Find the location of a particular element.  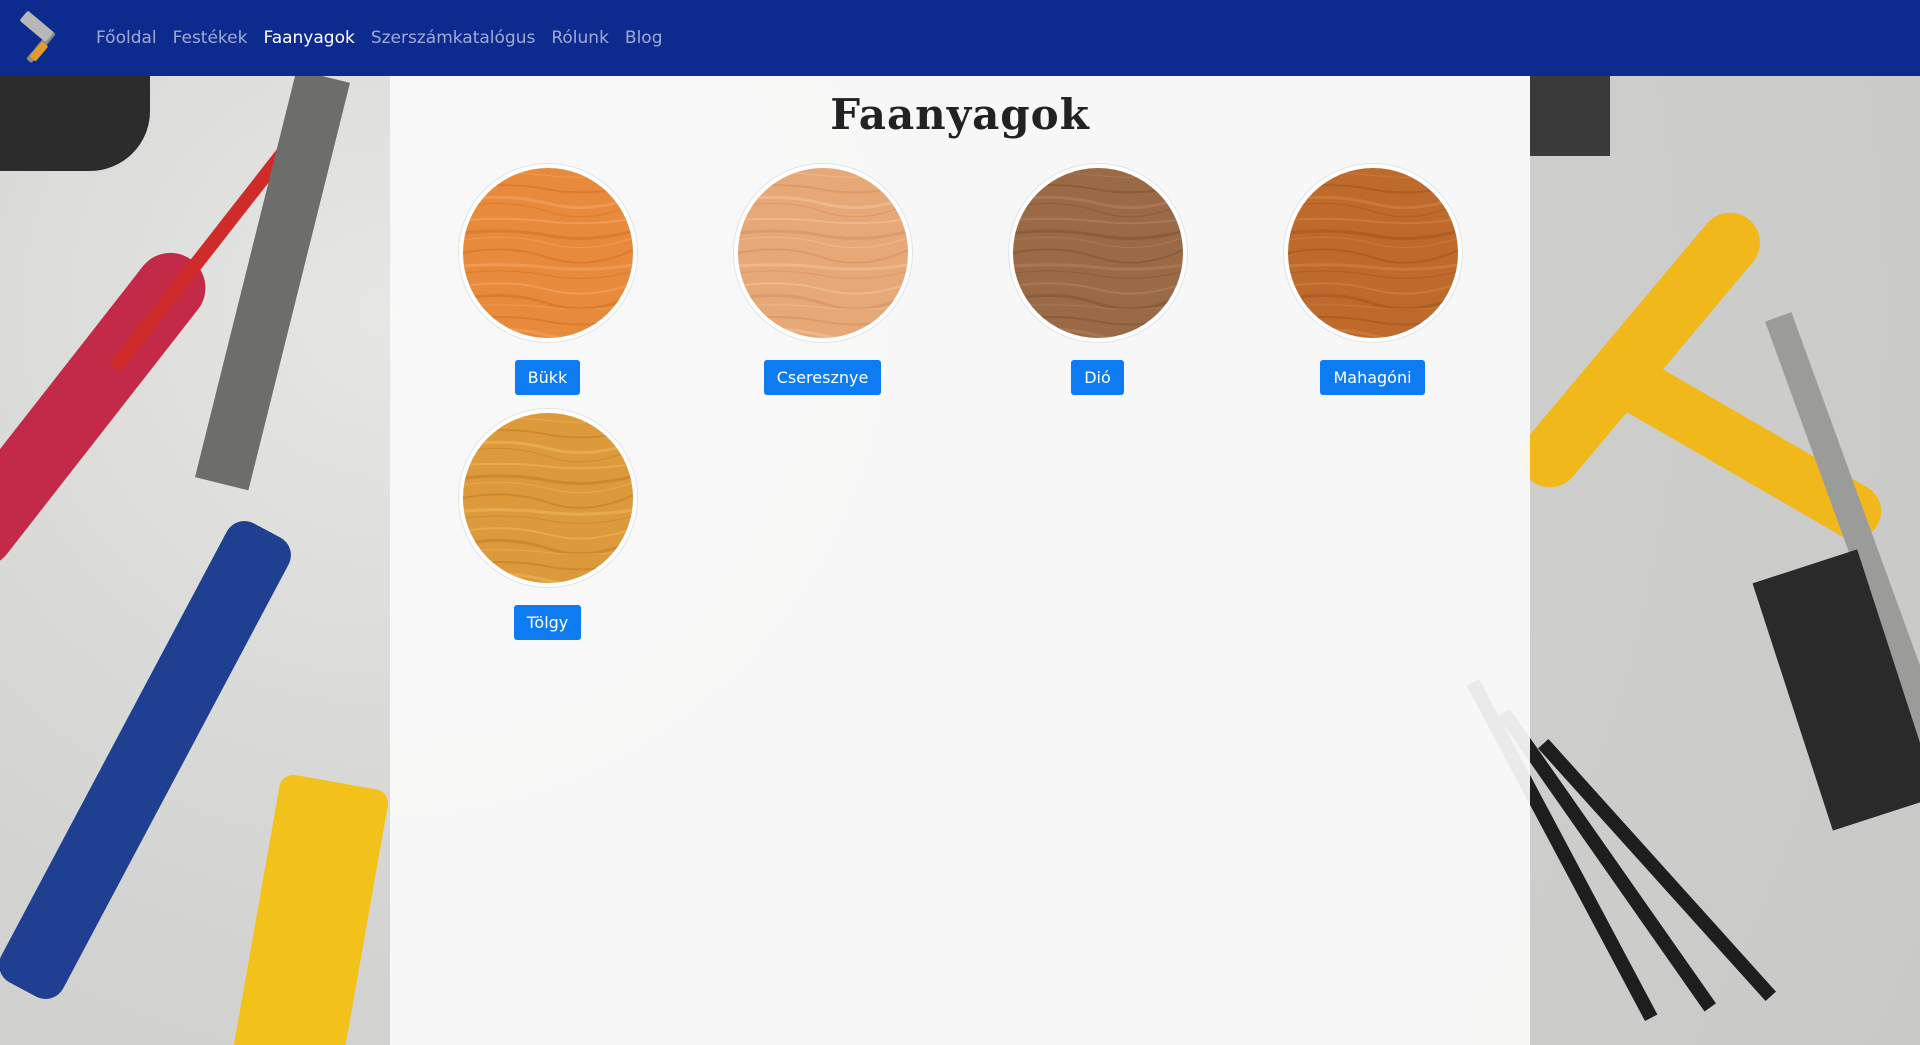

page-title: Faanyagok is located at coordinates (960, 114).